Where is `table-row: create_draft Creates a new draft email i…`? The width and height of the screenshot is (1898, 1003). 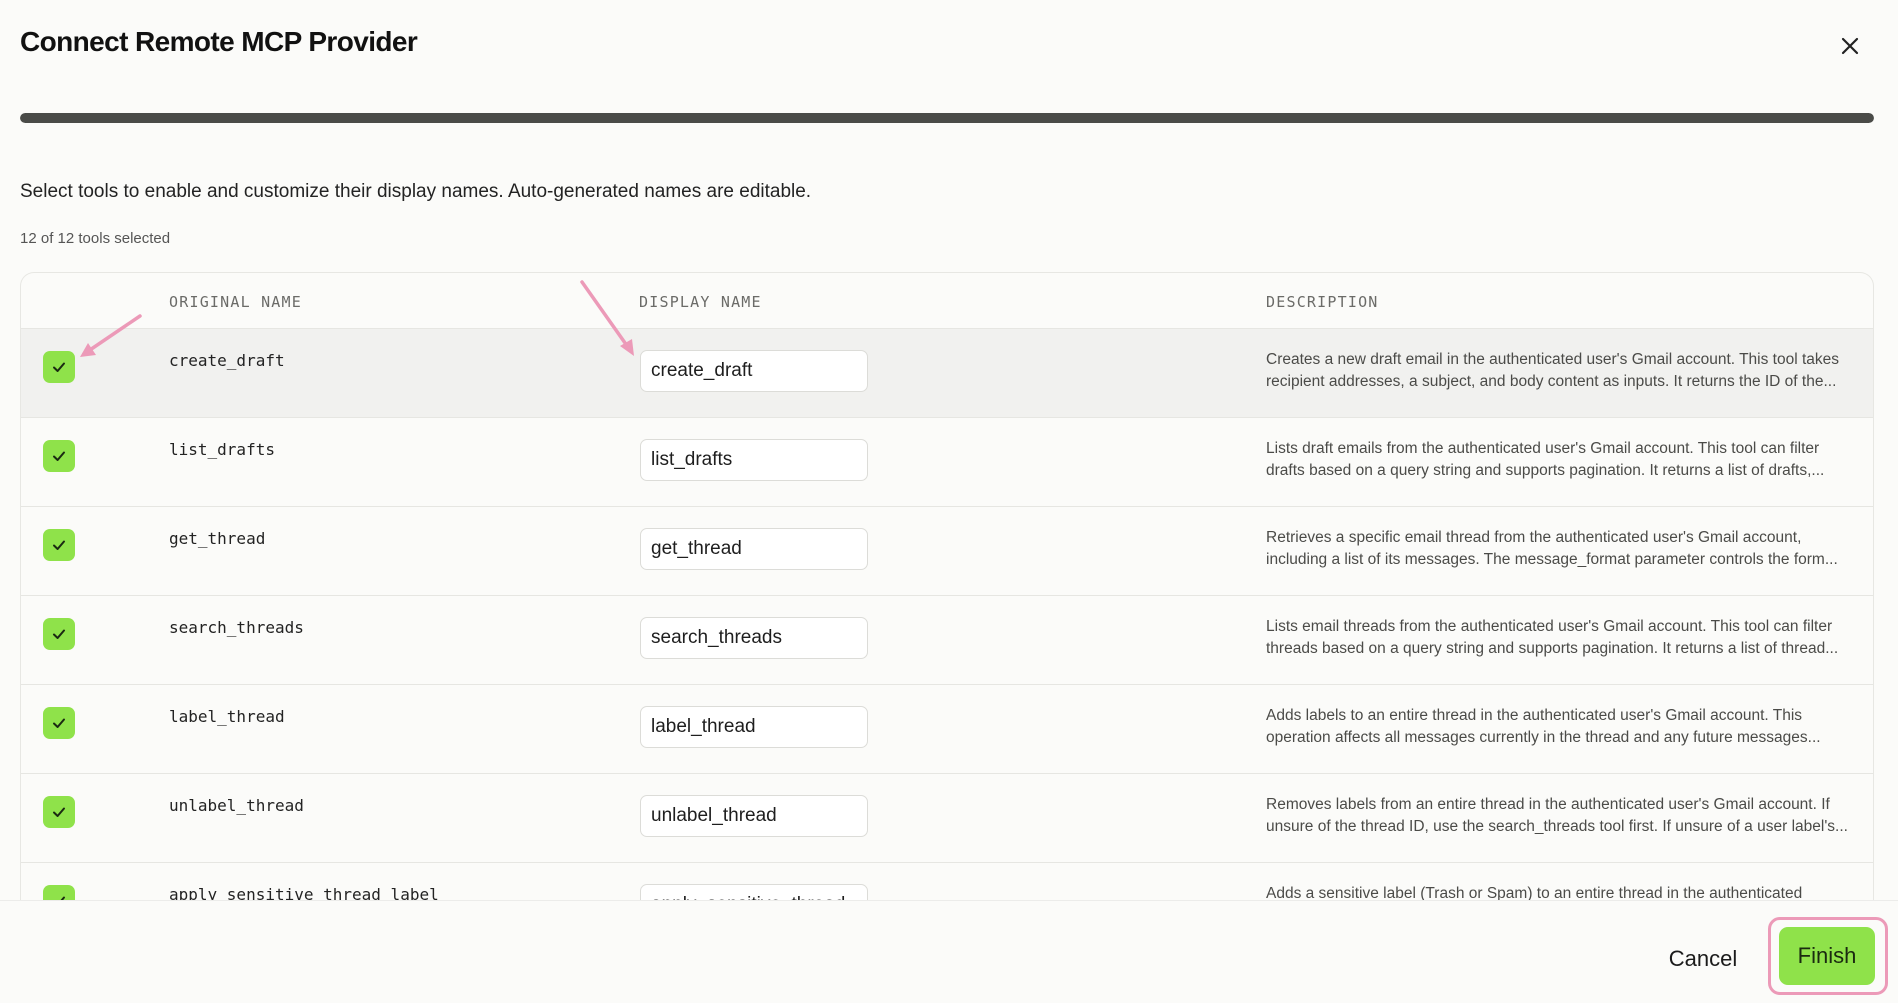 table-row: create_draft Creates a new draft email i… is located at coordinates (947, 373).